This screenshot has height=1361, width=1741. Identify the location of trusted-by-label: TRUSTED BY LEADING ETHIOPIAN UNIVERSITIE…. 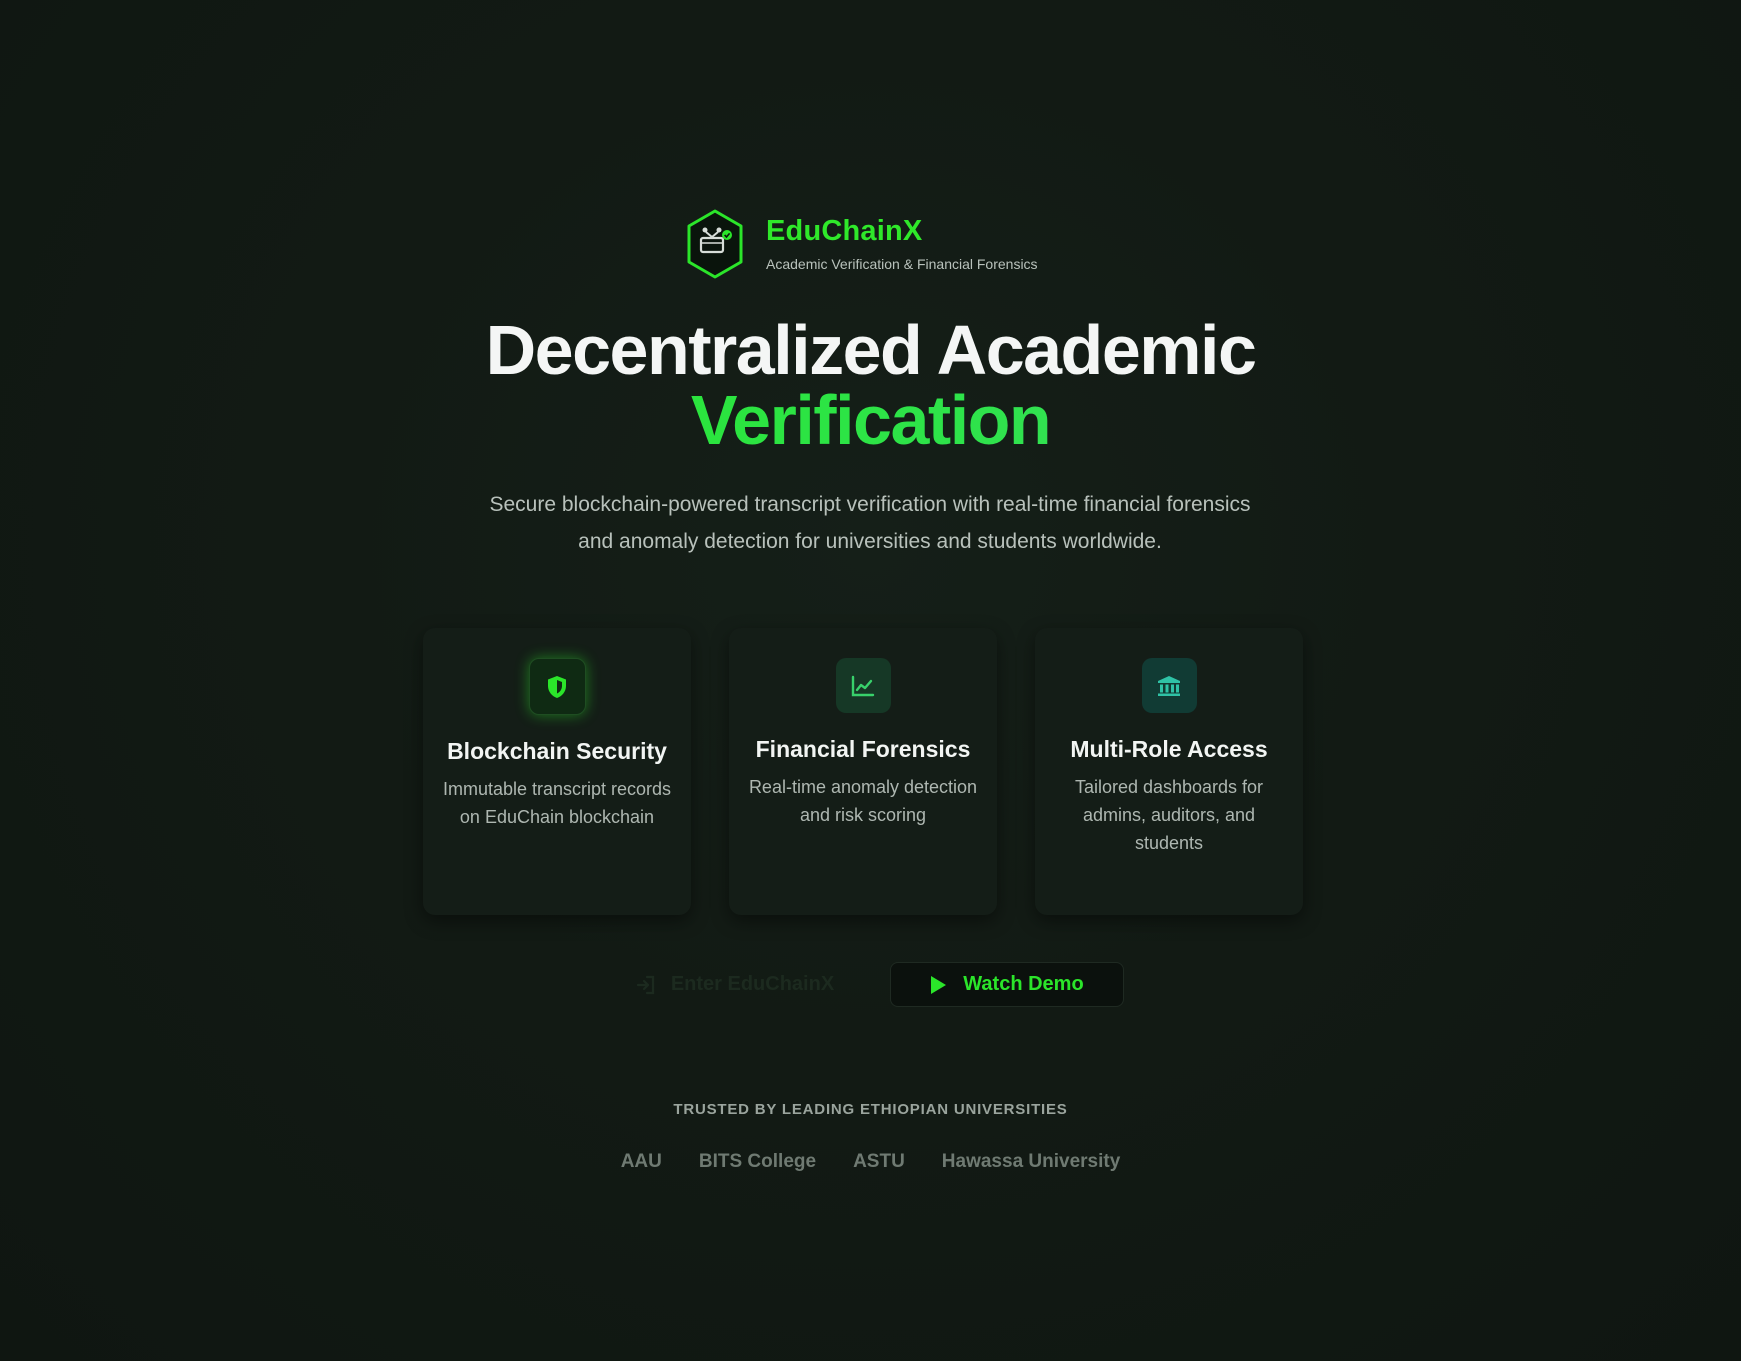
(870, 1109).